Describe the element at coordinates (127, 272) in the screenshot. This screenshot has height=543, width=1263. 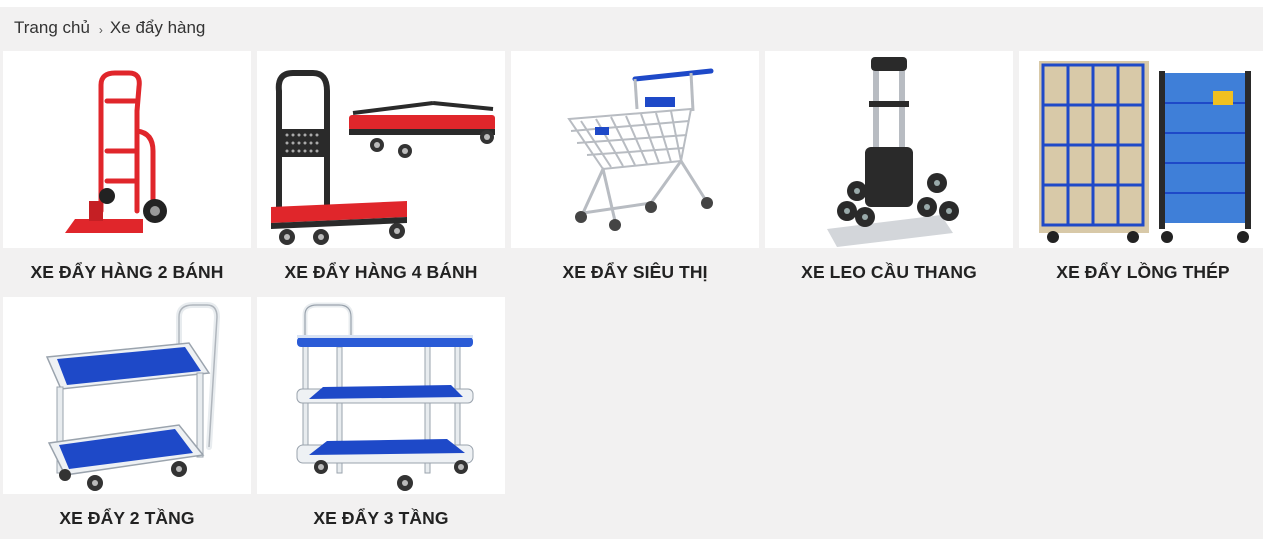
I see `product-title: XE ĐẨY HÀNG 2 BÁNH` at that location.